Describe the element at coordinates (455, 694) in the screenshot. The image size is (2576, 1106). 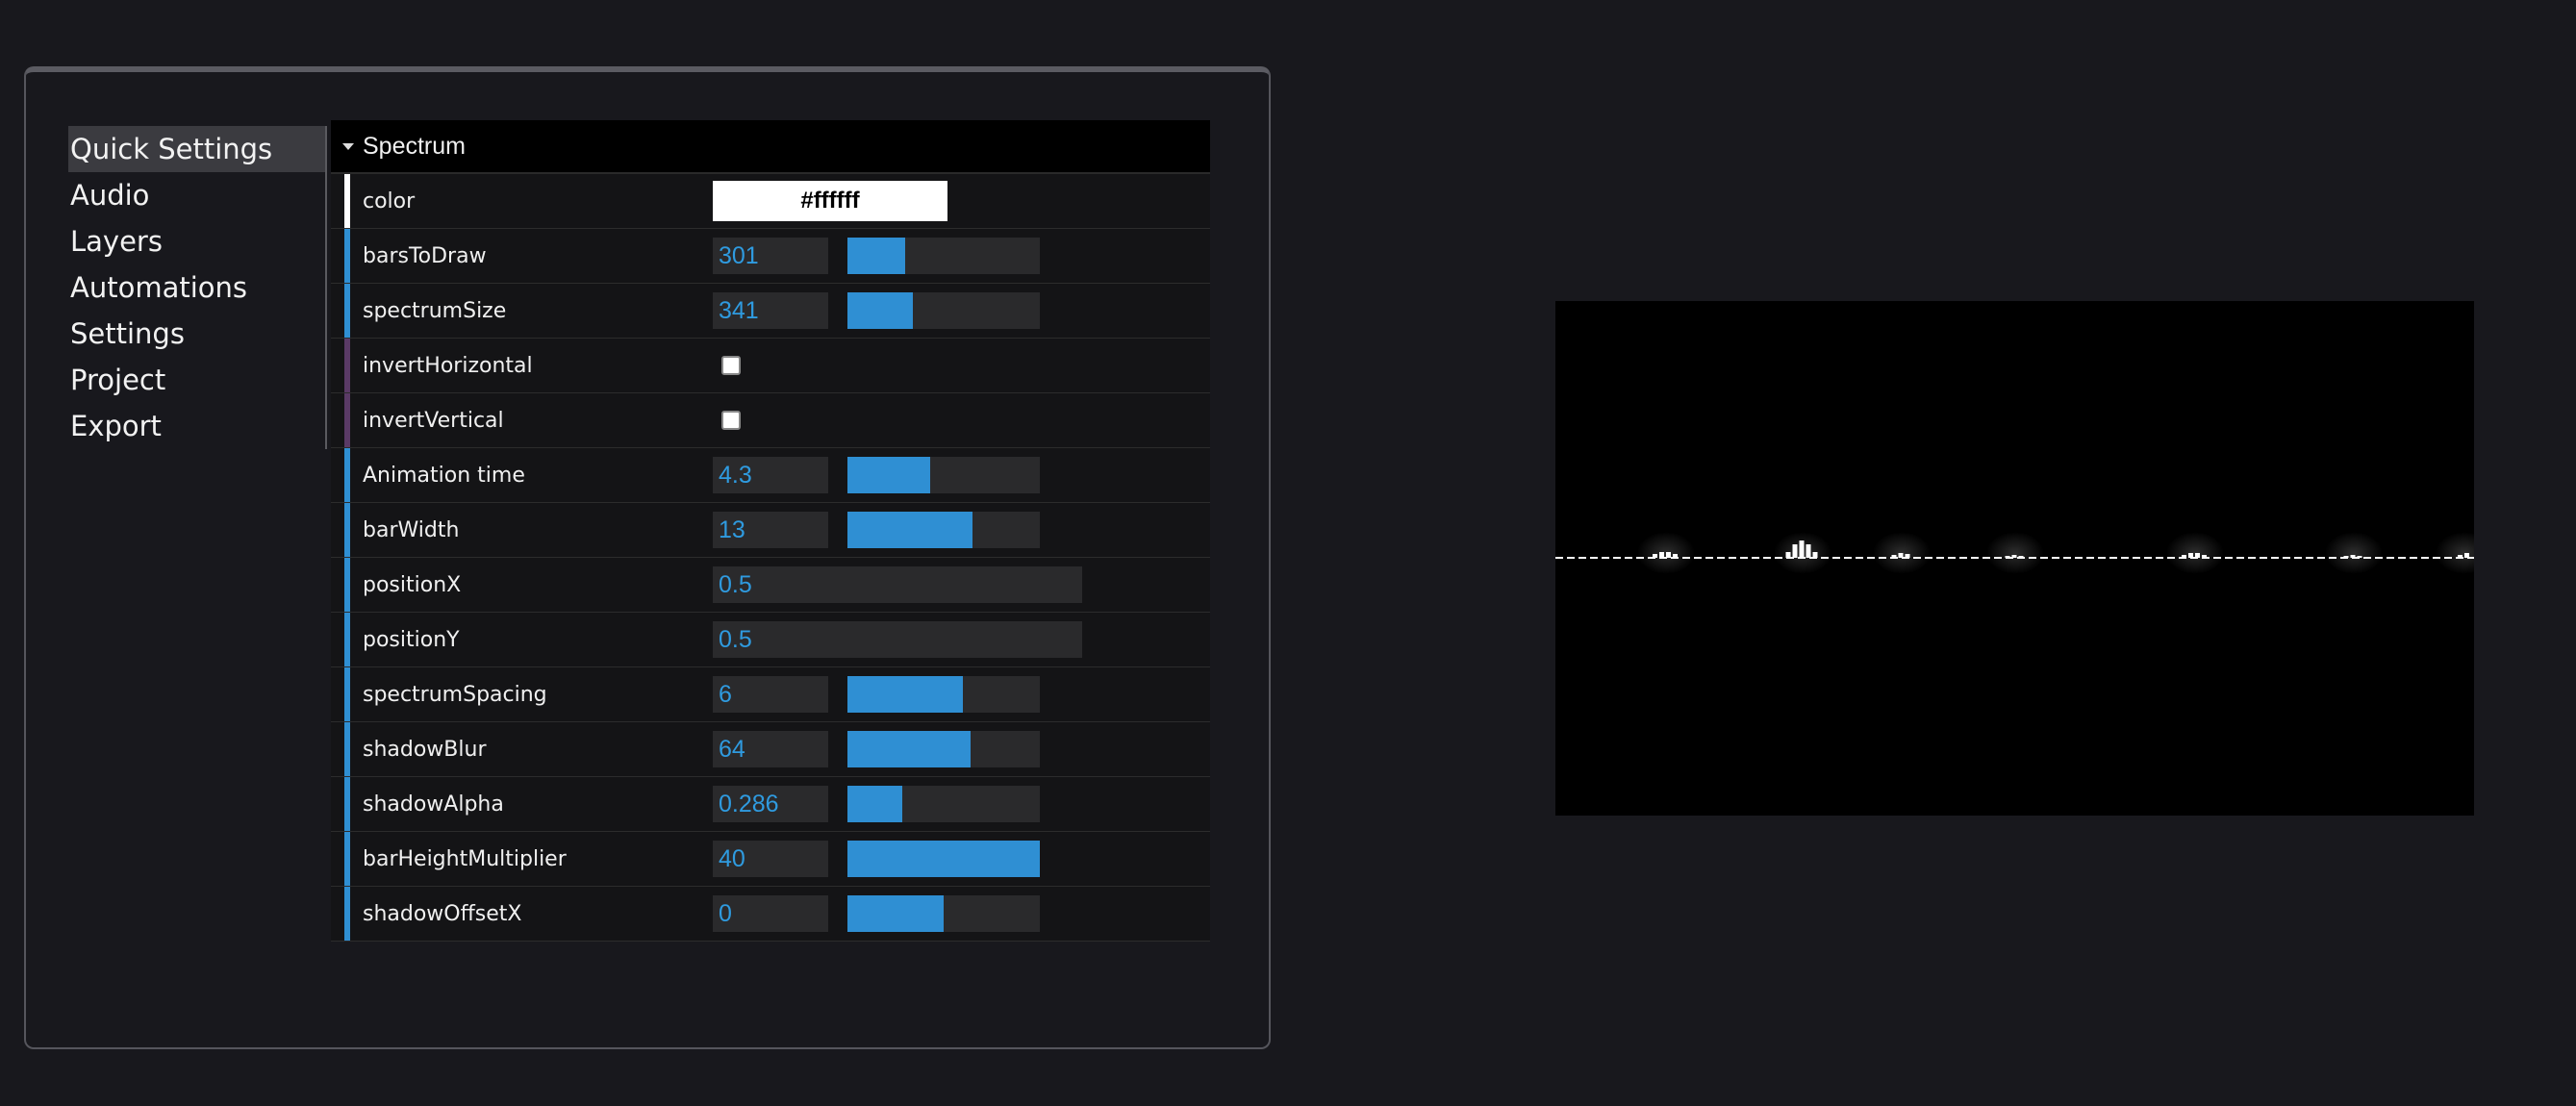
I see `control-label: spectrumSpacing` at that location.